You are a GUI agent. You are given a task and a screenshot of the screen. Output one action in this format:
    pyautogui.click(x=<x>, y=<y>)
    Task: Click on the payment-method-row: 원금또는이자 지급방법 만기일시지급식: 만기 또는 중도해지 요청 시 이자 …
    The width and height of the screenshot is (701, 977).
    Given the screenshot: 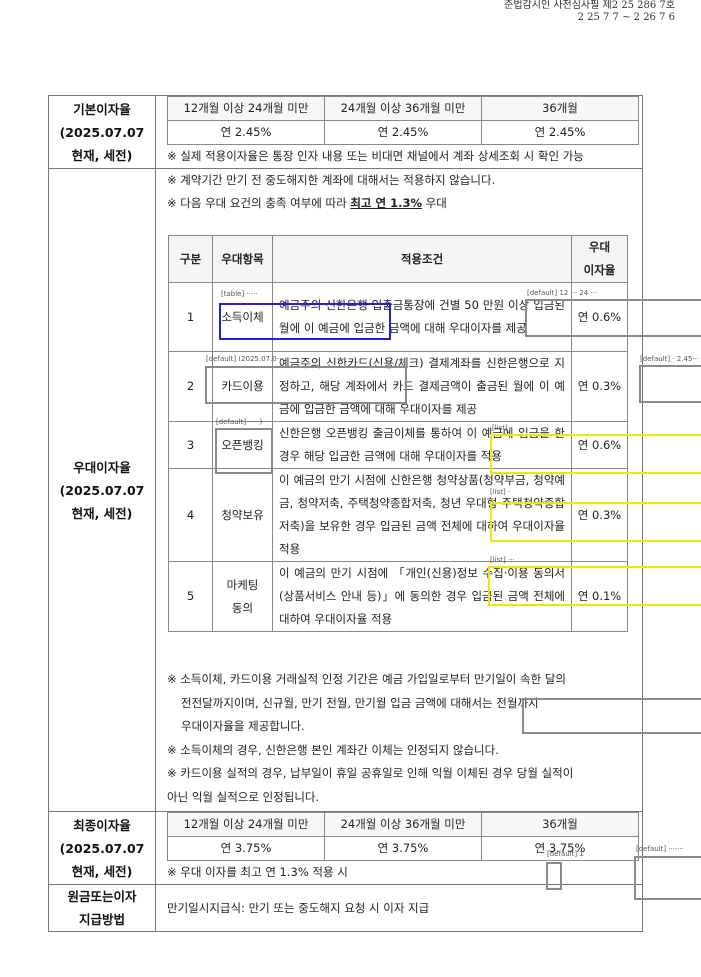 What is the action you would take?
    pyautogui.click(x=345, y=908)
    